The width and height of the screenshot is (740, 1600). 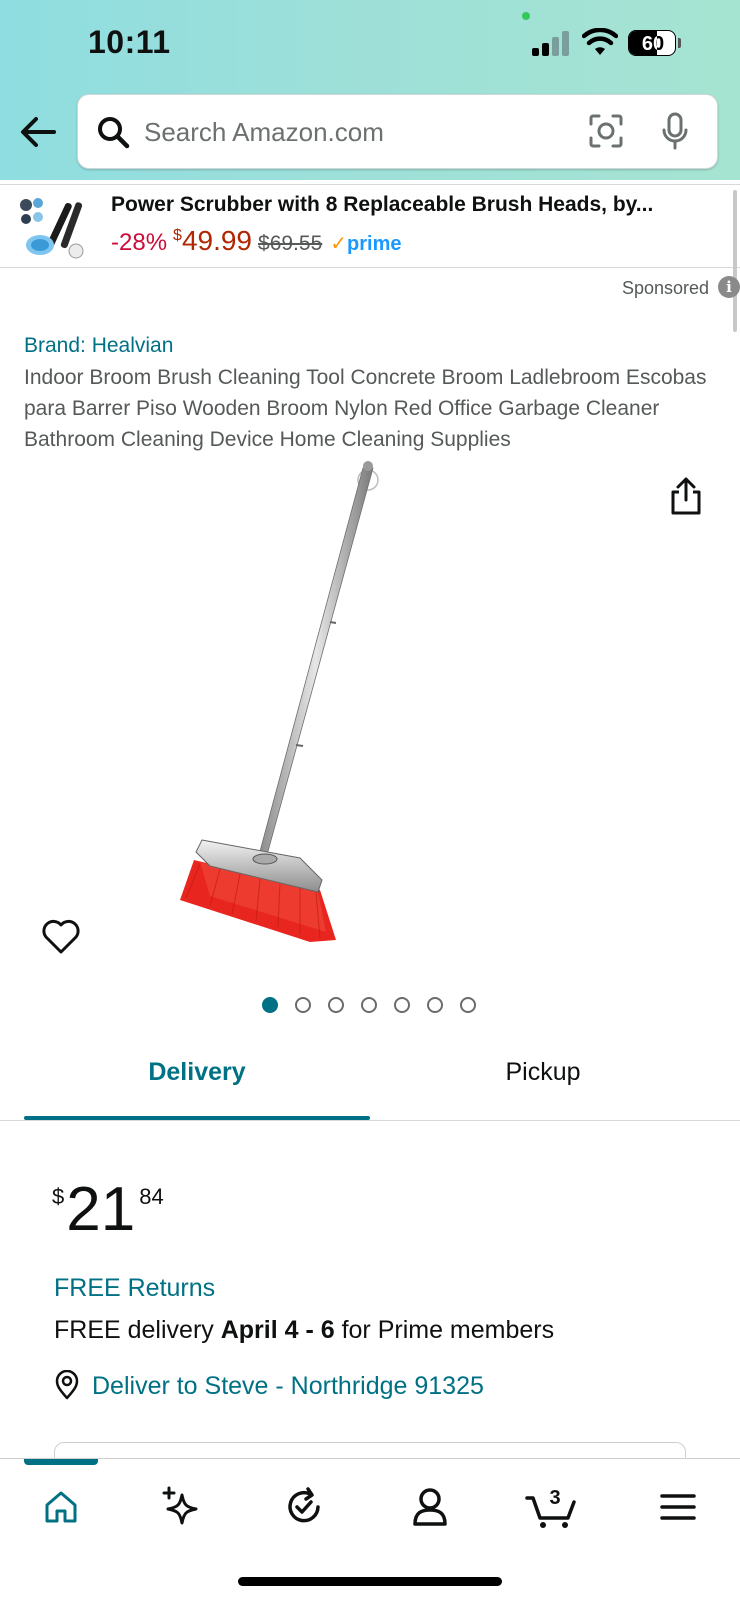 I want to click on discount-percent: -28%, so click(x=139, y=242).